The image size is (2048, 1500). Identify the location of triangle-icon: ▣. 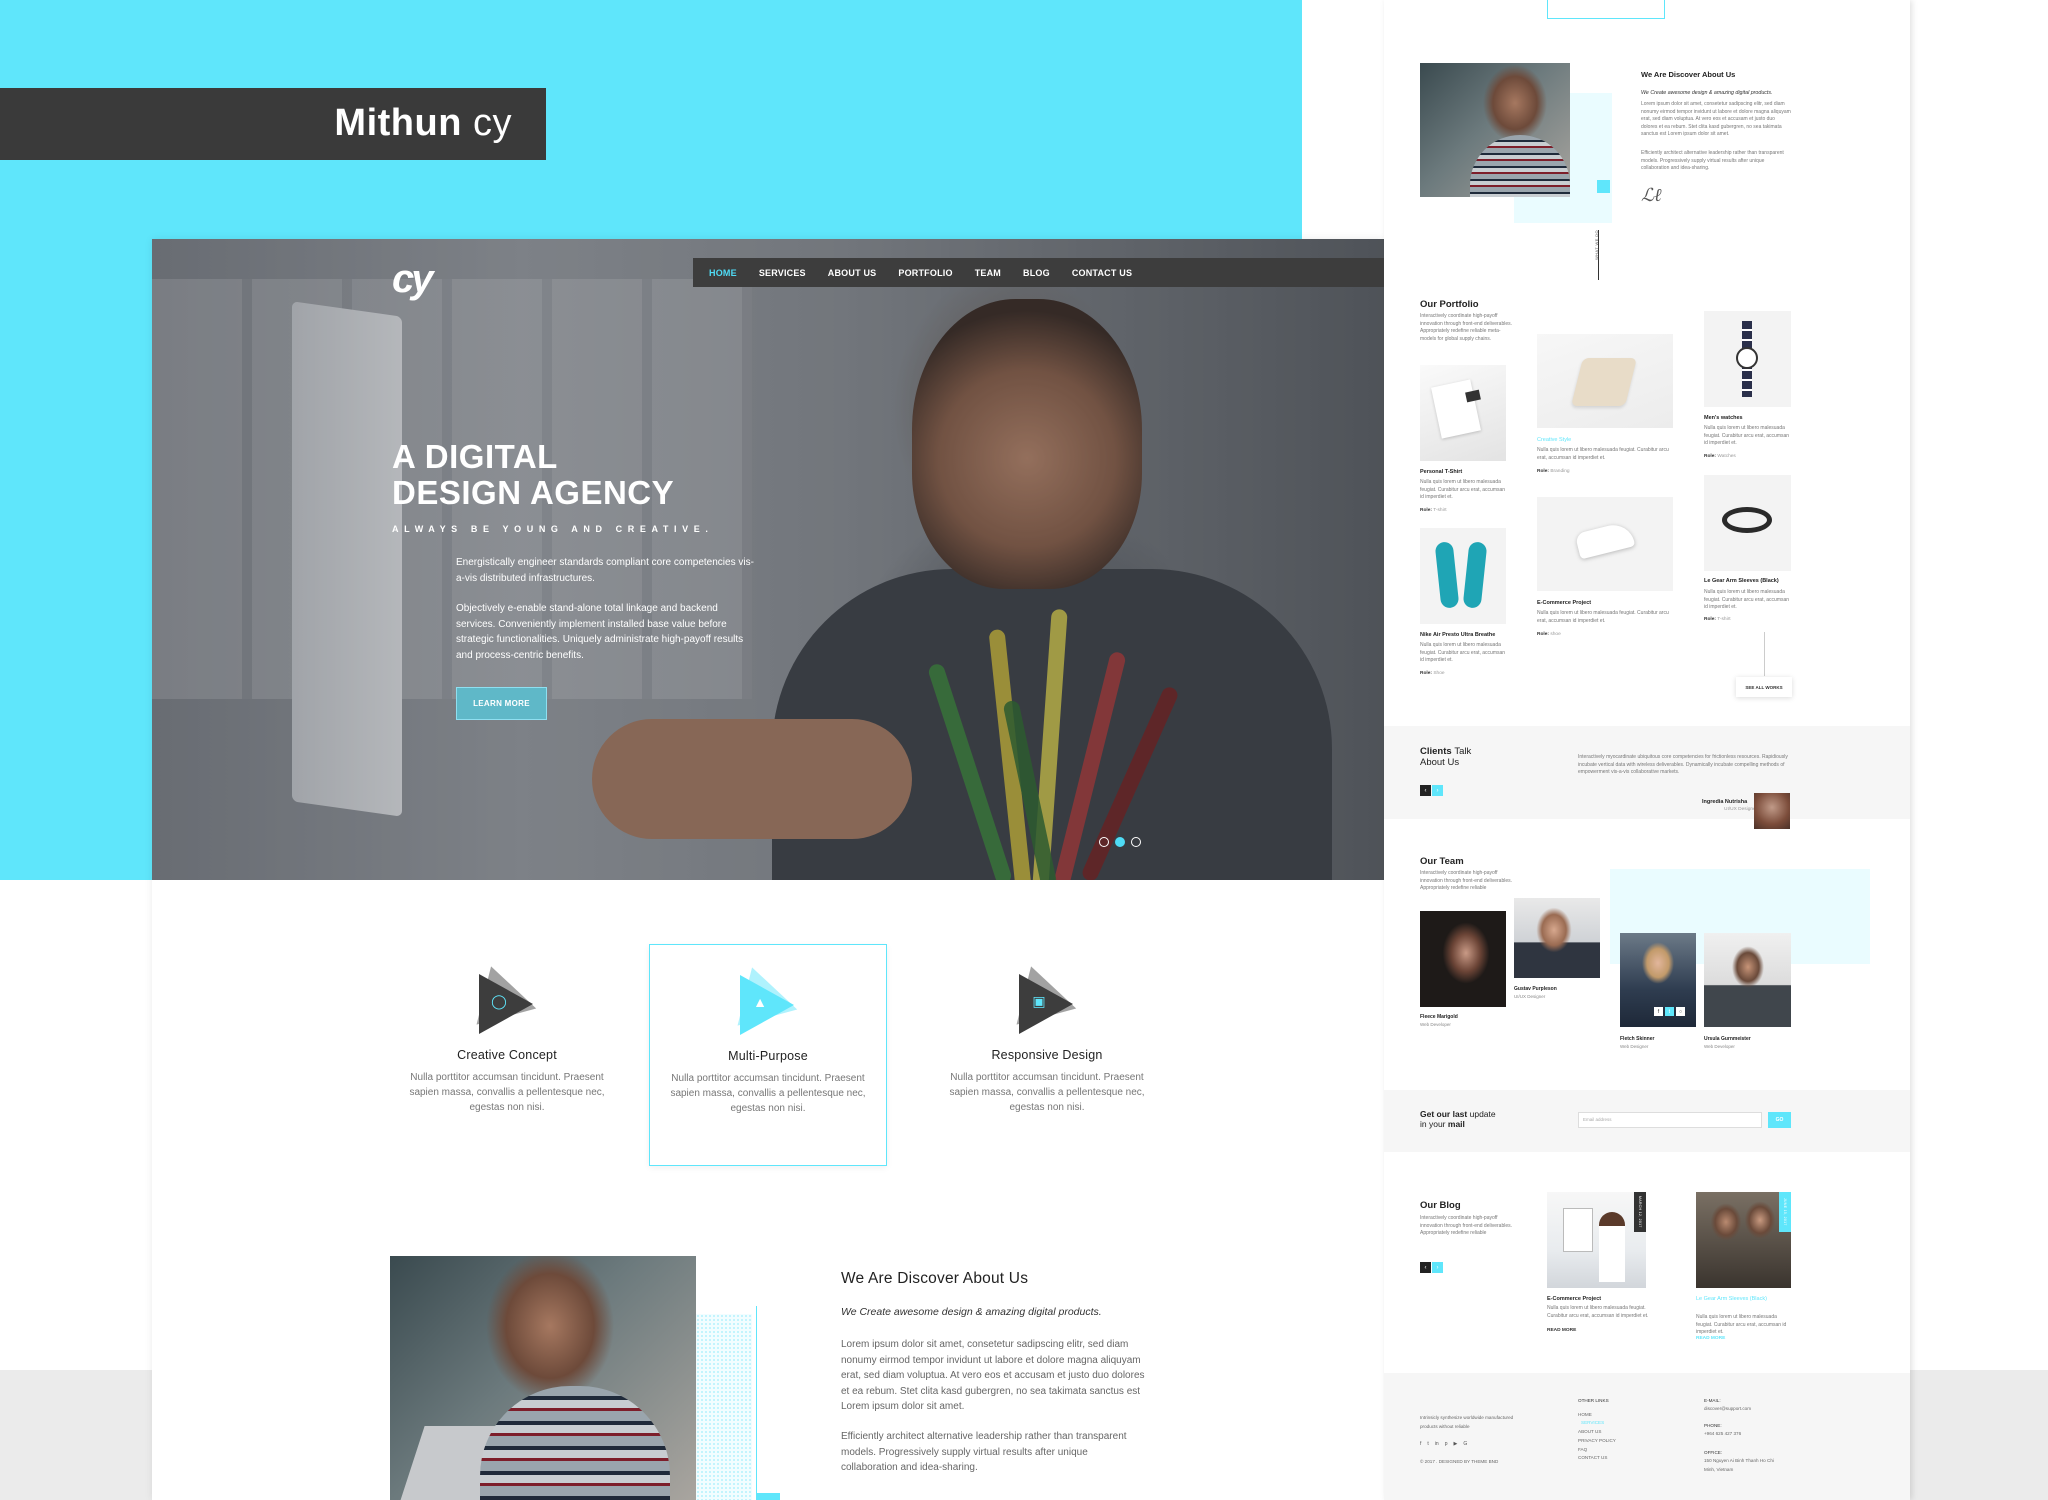
(1049, 1003).